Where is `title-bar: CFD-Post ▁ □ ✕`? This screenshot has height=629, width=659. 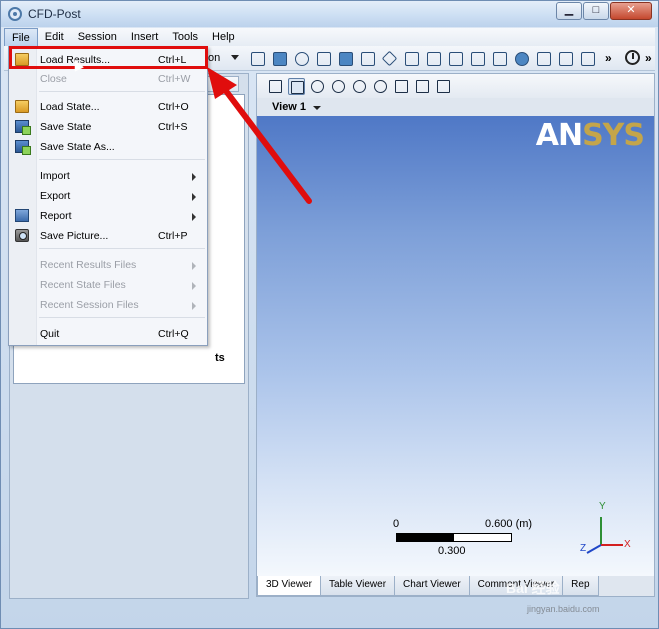 title-bar: CFD-Post ▁ □ ✕ is located at coordinates (329, 14).